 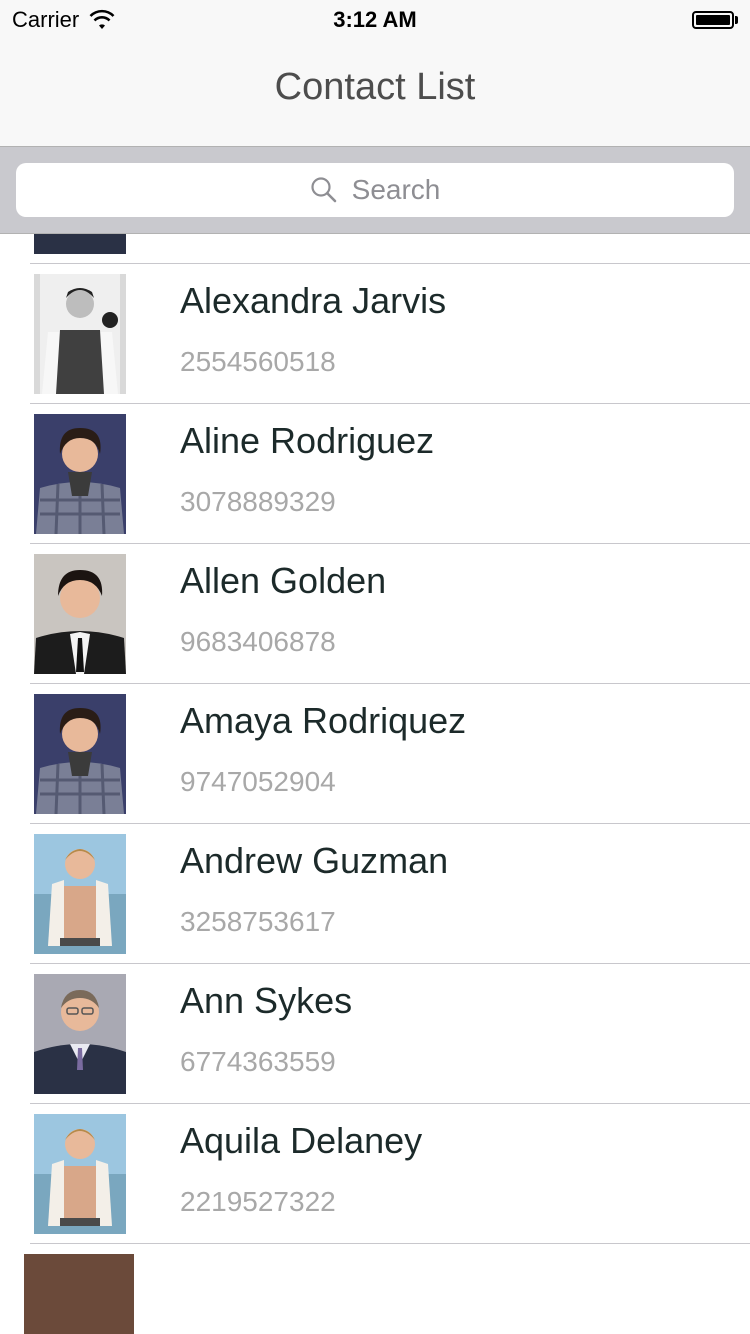 I want to click on navigation-bar: Contact List, so click(x=375, y=93).